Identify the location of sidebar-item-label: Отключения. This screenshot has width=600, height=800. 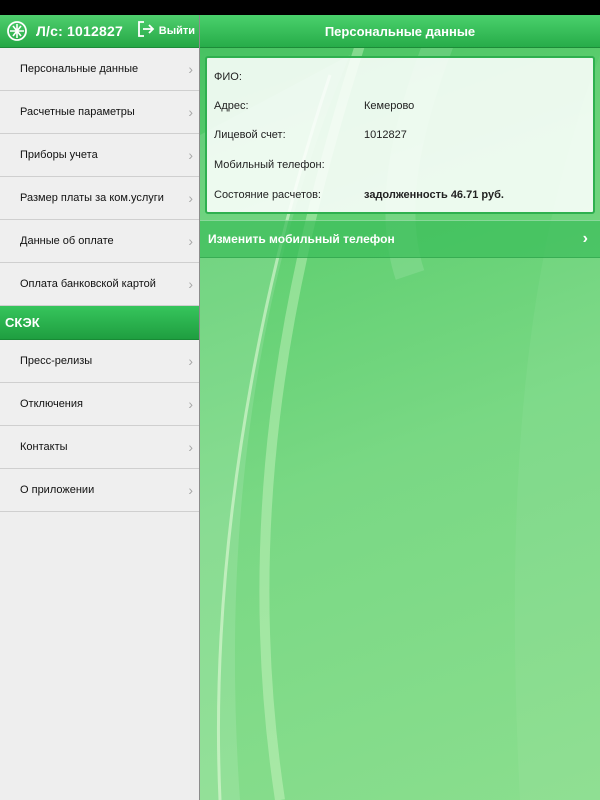
(51, 404).